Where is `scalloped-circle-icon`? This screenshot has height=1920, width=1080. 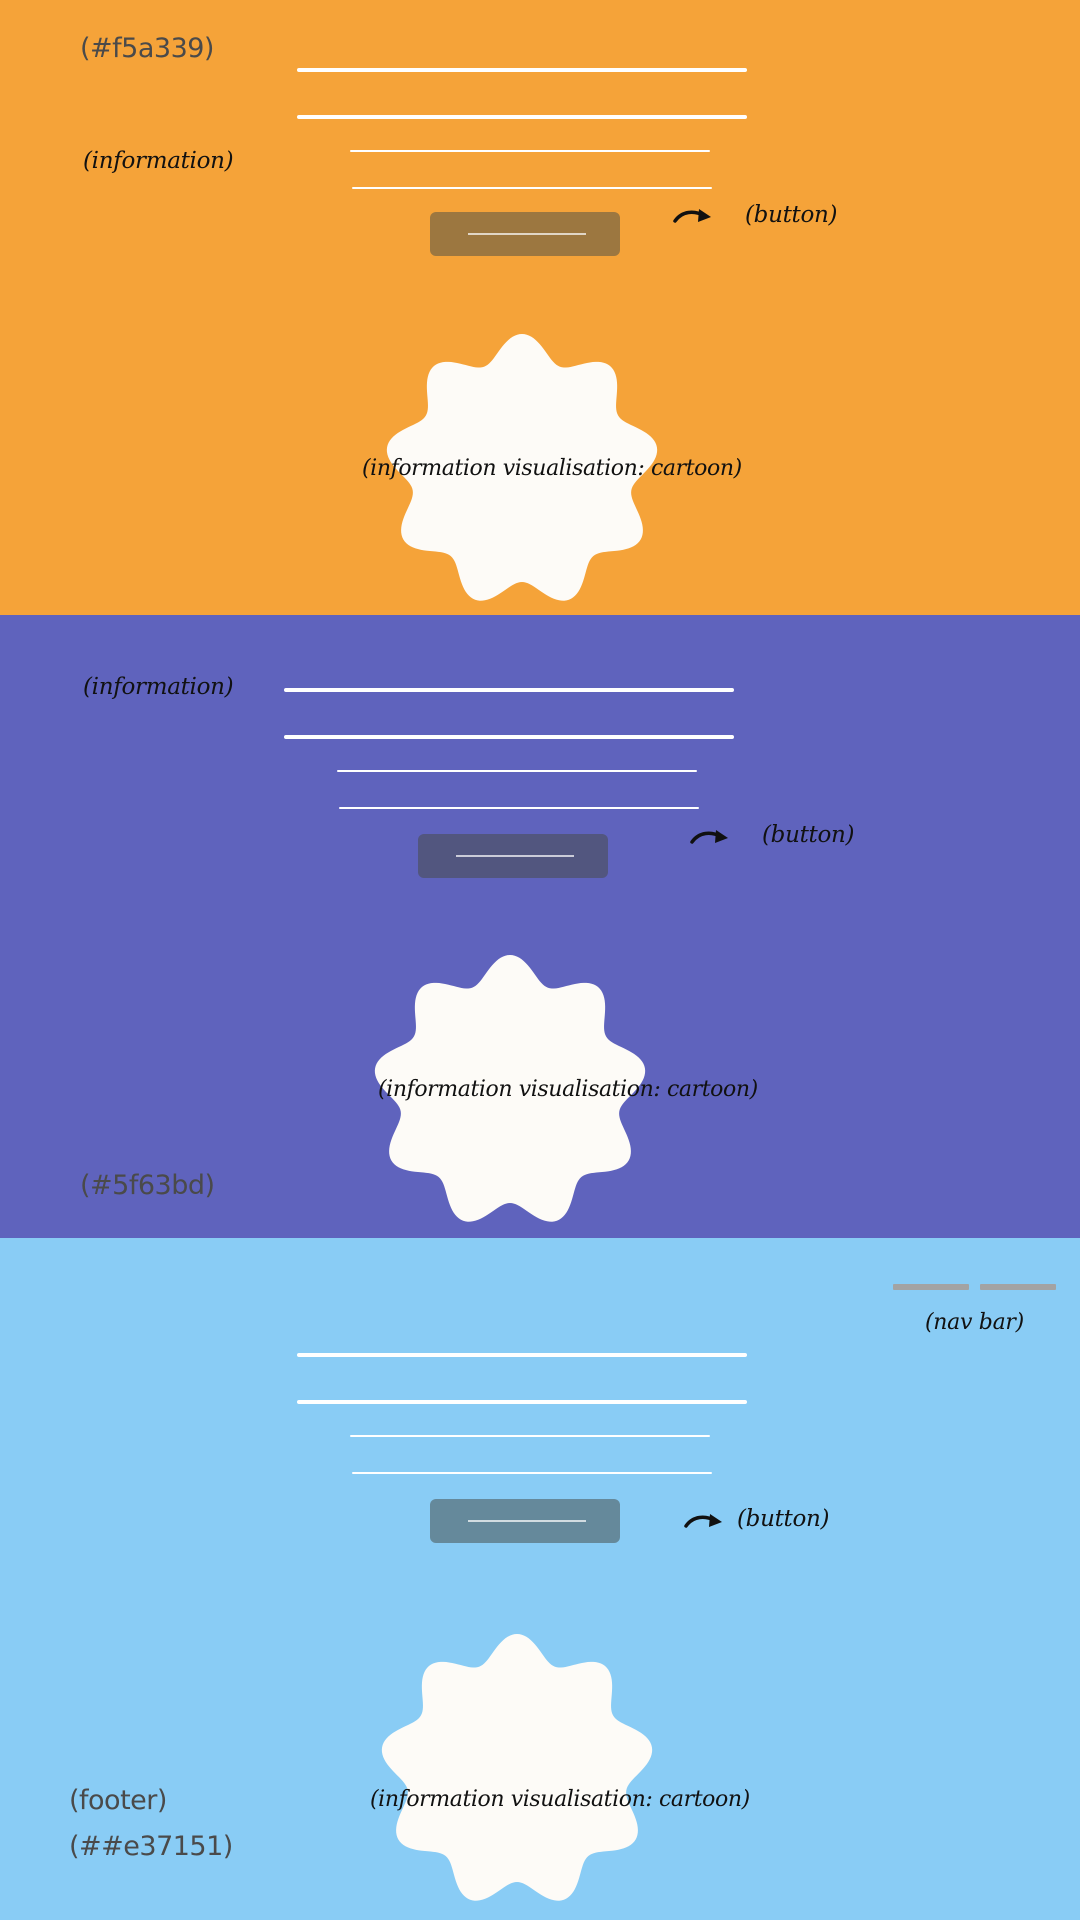
scalloped-circle-icon is located at coordinates (517, 1767).